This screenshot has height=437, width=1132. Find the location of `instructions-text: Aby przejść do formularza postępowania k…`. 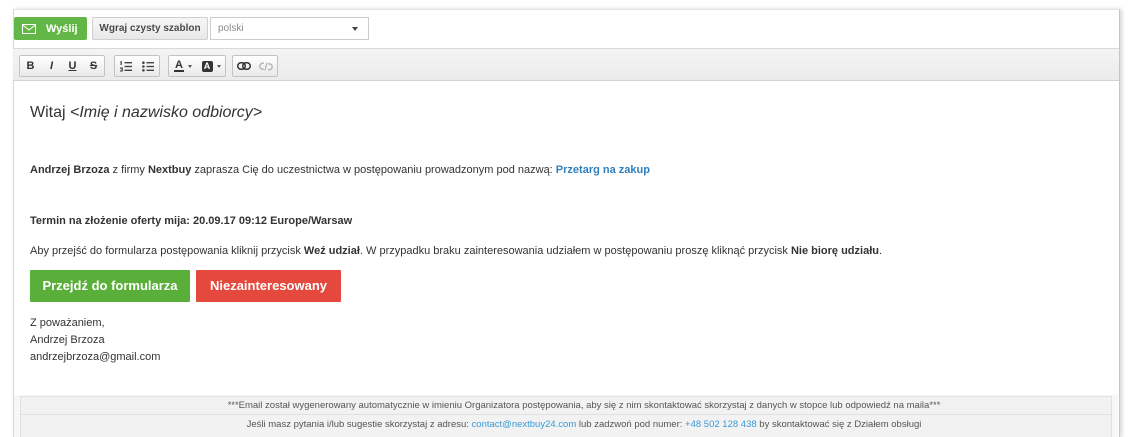

instructions-text: Aby przejść do formularza postępowania k… is located at coordinates (456, 251).